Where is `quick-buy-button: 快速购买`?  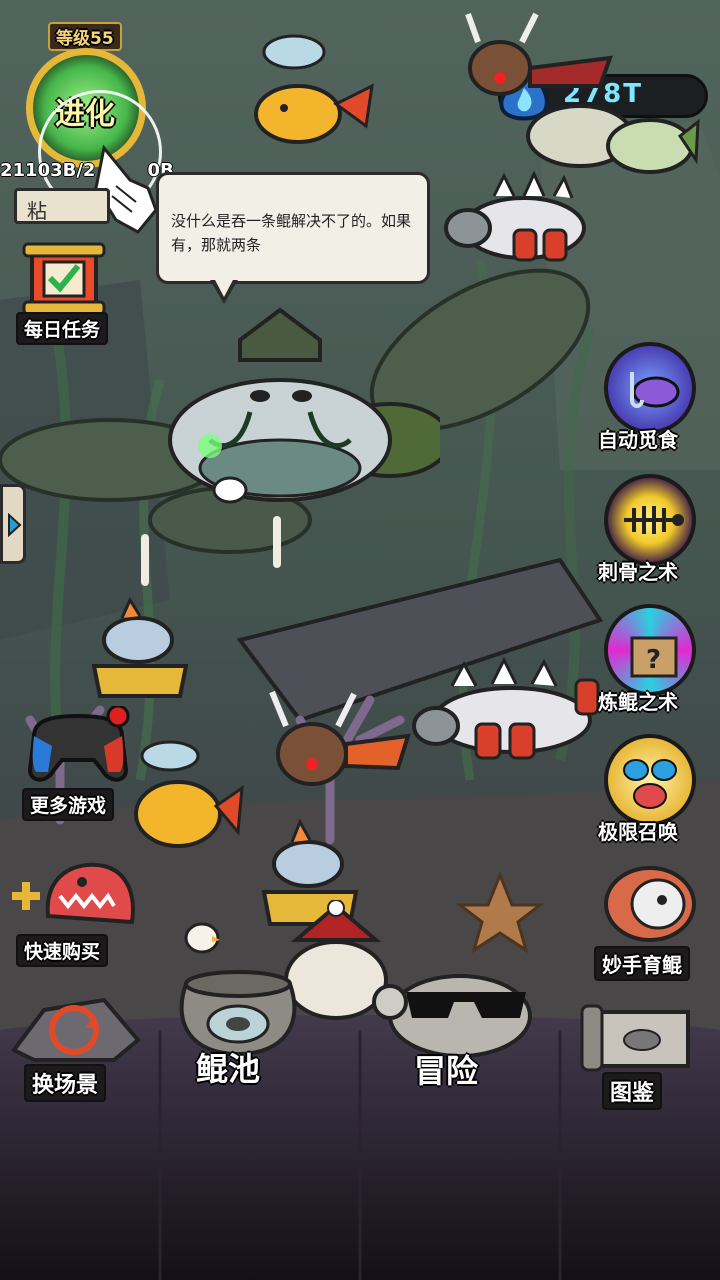 quick-buy-button: 快速购买 is located at coordinates (74, 911).